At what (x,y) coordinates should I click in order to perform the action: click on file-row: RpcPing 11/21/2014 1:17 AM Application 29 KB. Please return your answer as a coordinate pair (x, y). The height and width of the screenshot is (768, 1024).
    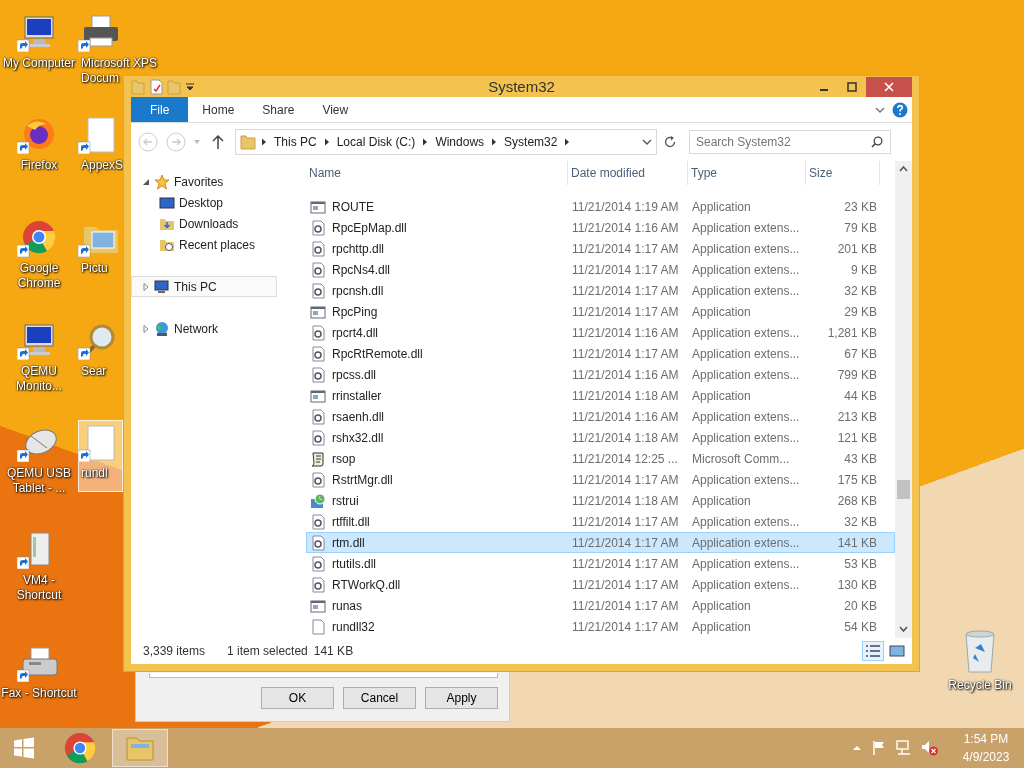
    Looking at the image, I should click on (600, 311).